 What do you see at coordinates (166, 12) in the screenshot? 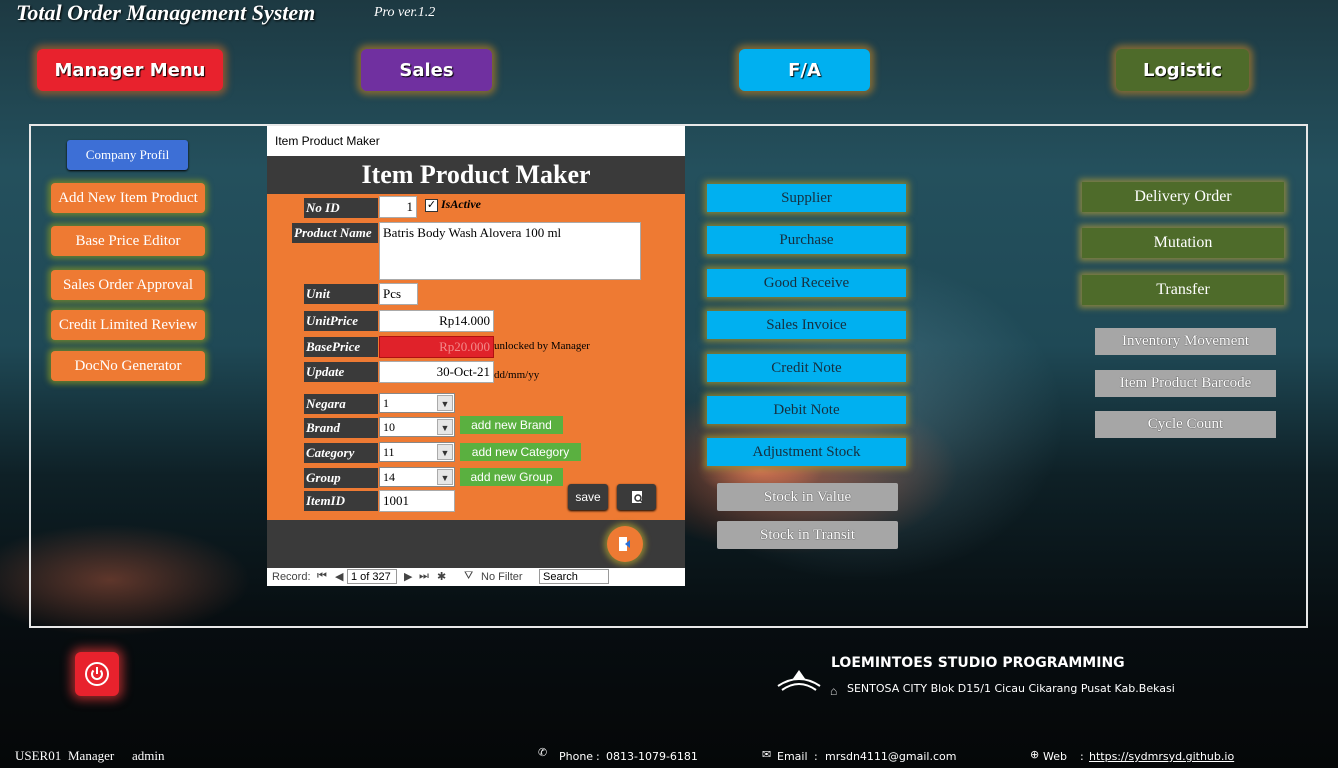
I see `app-title: Total Order Management System` at bounding box center [166, 12].